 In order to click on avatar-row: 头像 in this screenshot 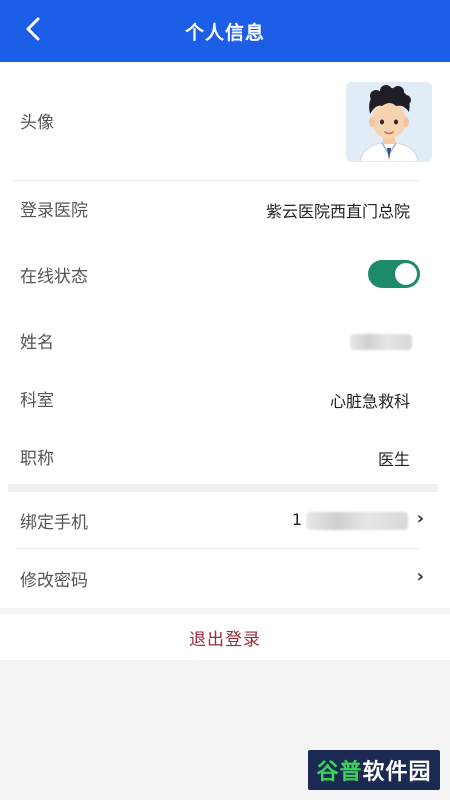, I will do `click(225, 121)`.